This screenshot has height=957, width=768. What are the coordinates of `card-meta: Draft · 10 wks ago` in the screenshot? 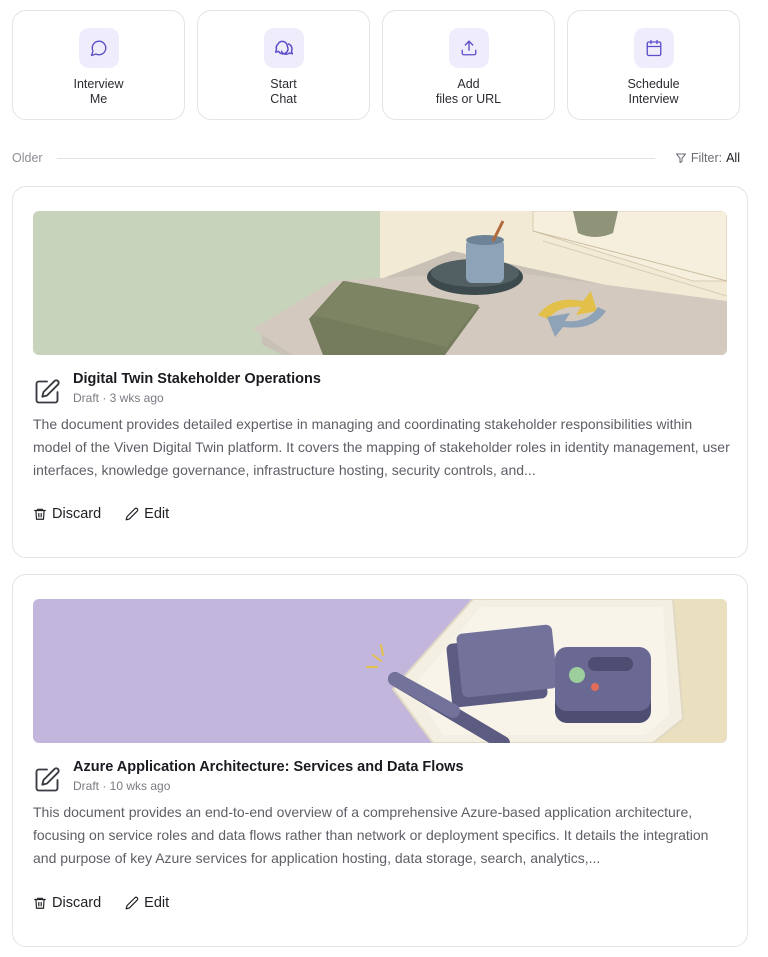 It's located at (122, 786).